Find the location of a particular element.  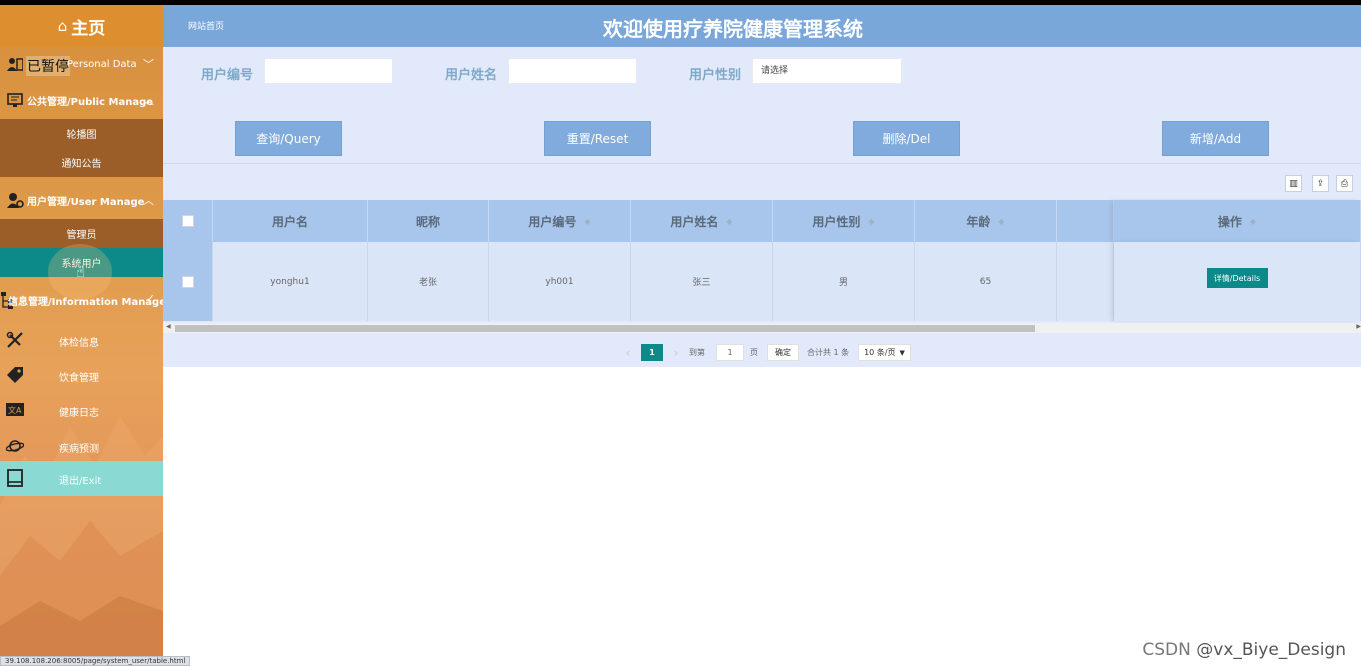

add-button: 新增/Add is located at coordinates (1215, 138).